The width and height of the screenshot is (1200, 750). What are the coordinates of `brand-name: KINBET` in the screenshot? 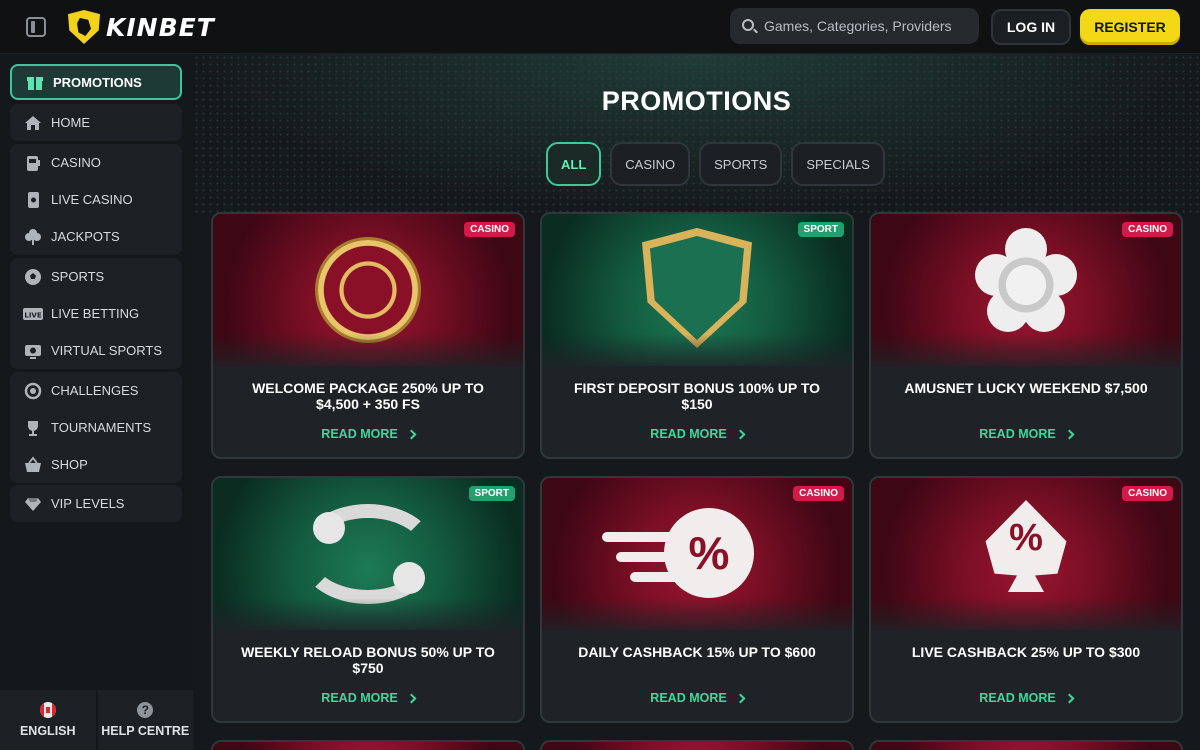 It's located at (160, 27).